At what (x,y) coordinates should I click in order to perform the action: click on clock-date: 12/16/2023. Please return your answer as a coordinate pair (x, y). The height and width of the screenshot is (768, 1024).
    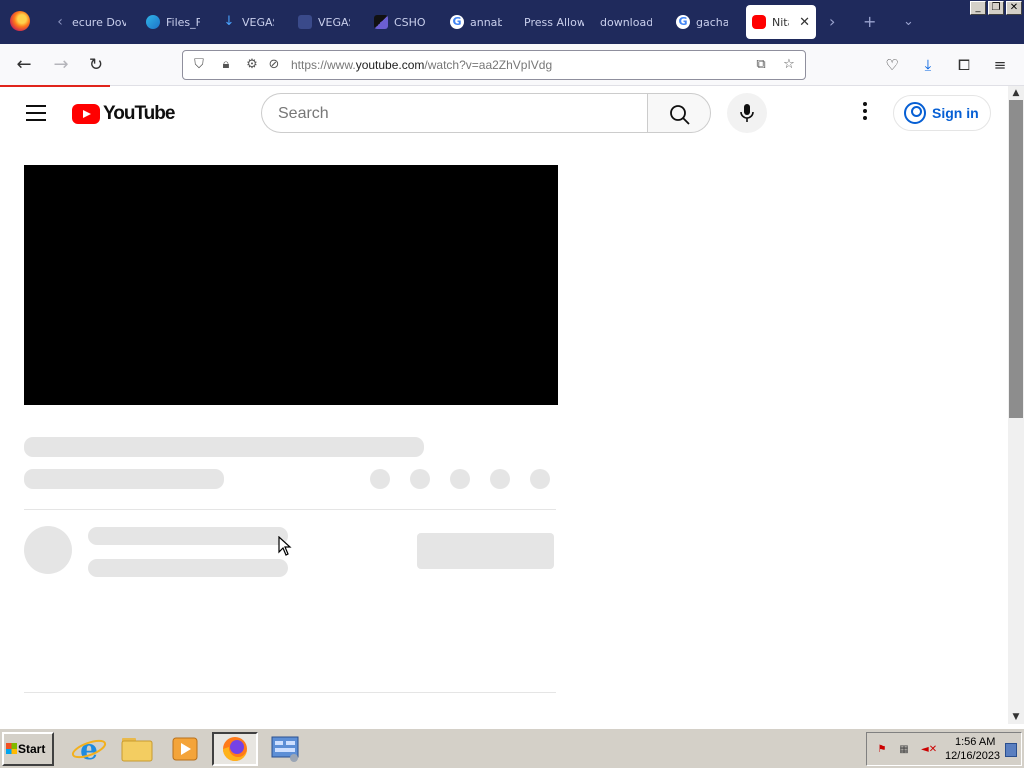
    Looking at the image, I should click on (972, 756).